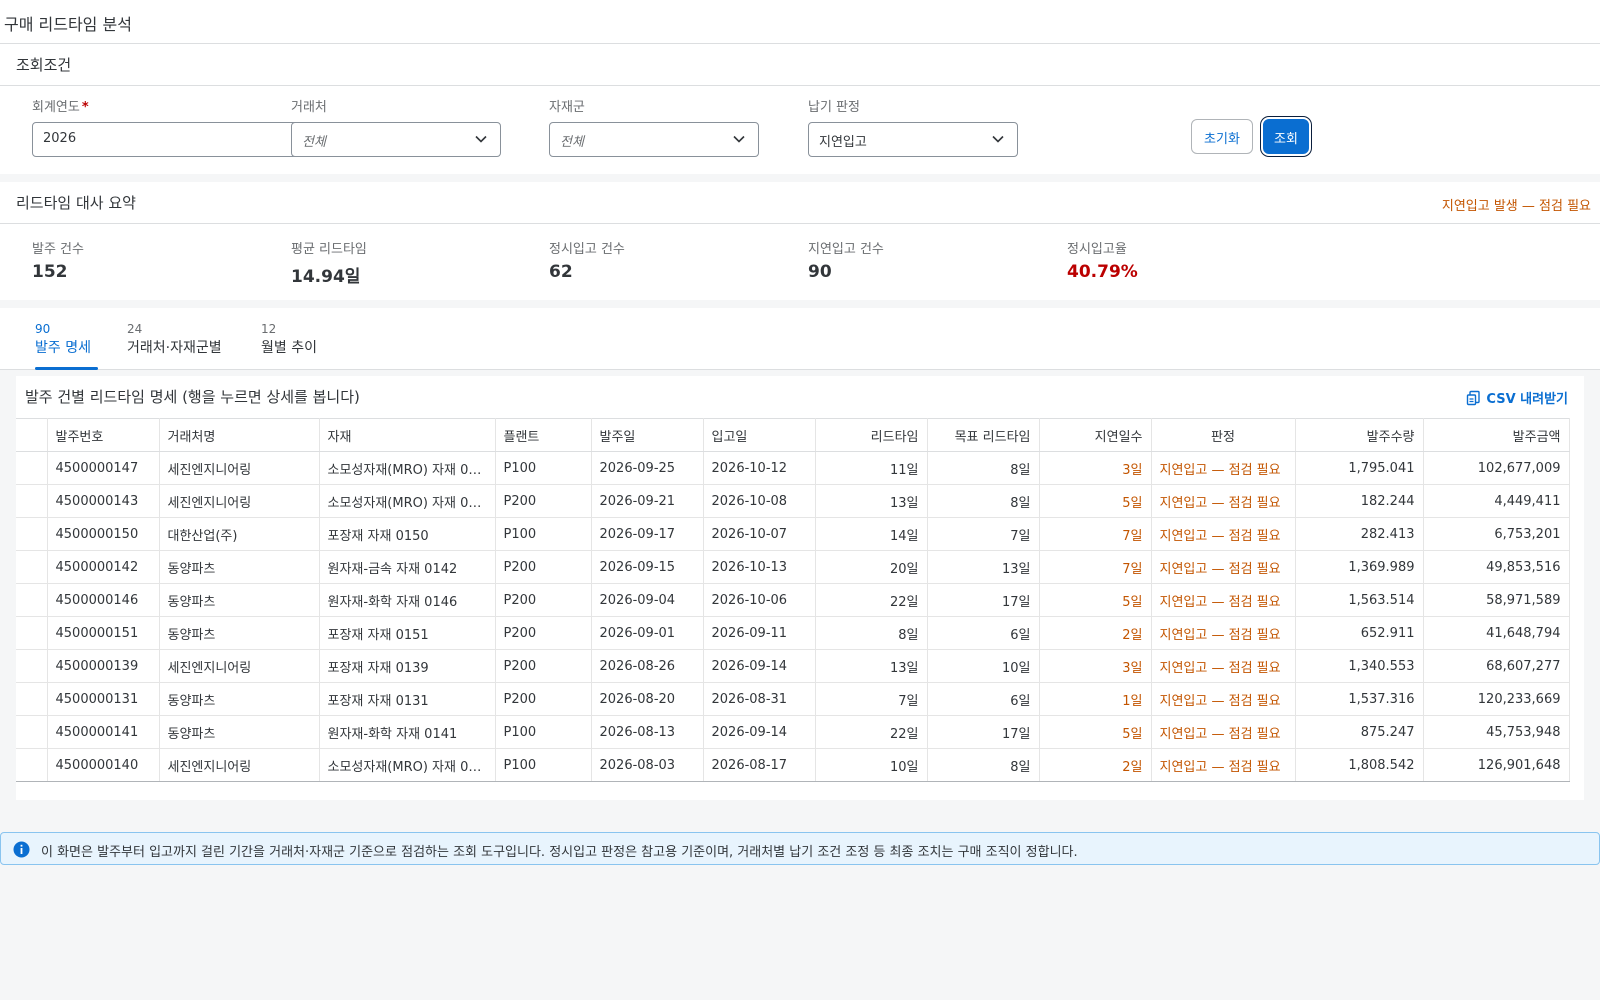 The width and height of the screenshot is (1600, 1000). I want to click on column-header: 리드타임, so click(871, 435).